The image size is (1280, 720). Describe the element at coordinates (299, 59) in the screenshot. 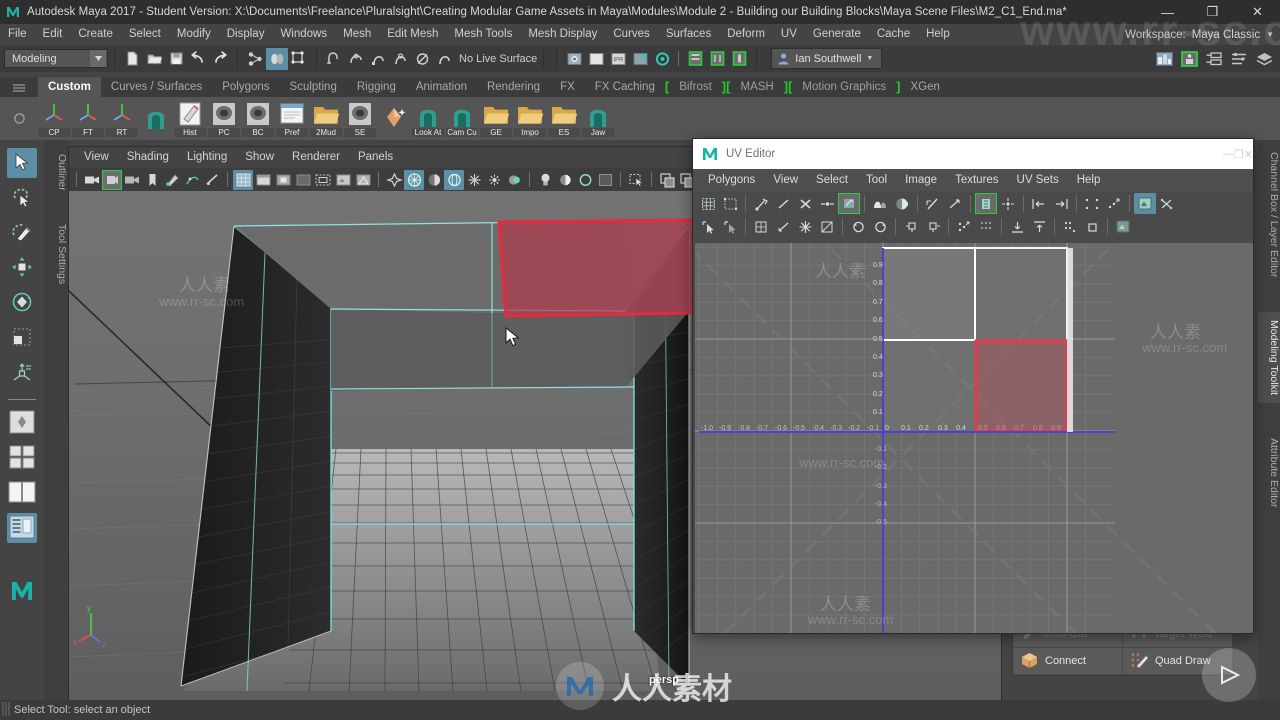

I see `select-by-component-icon` at that location.